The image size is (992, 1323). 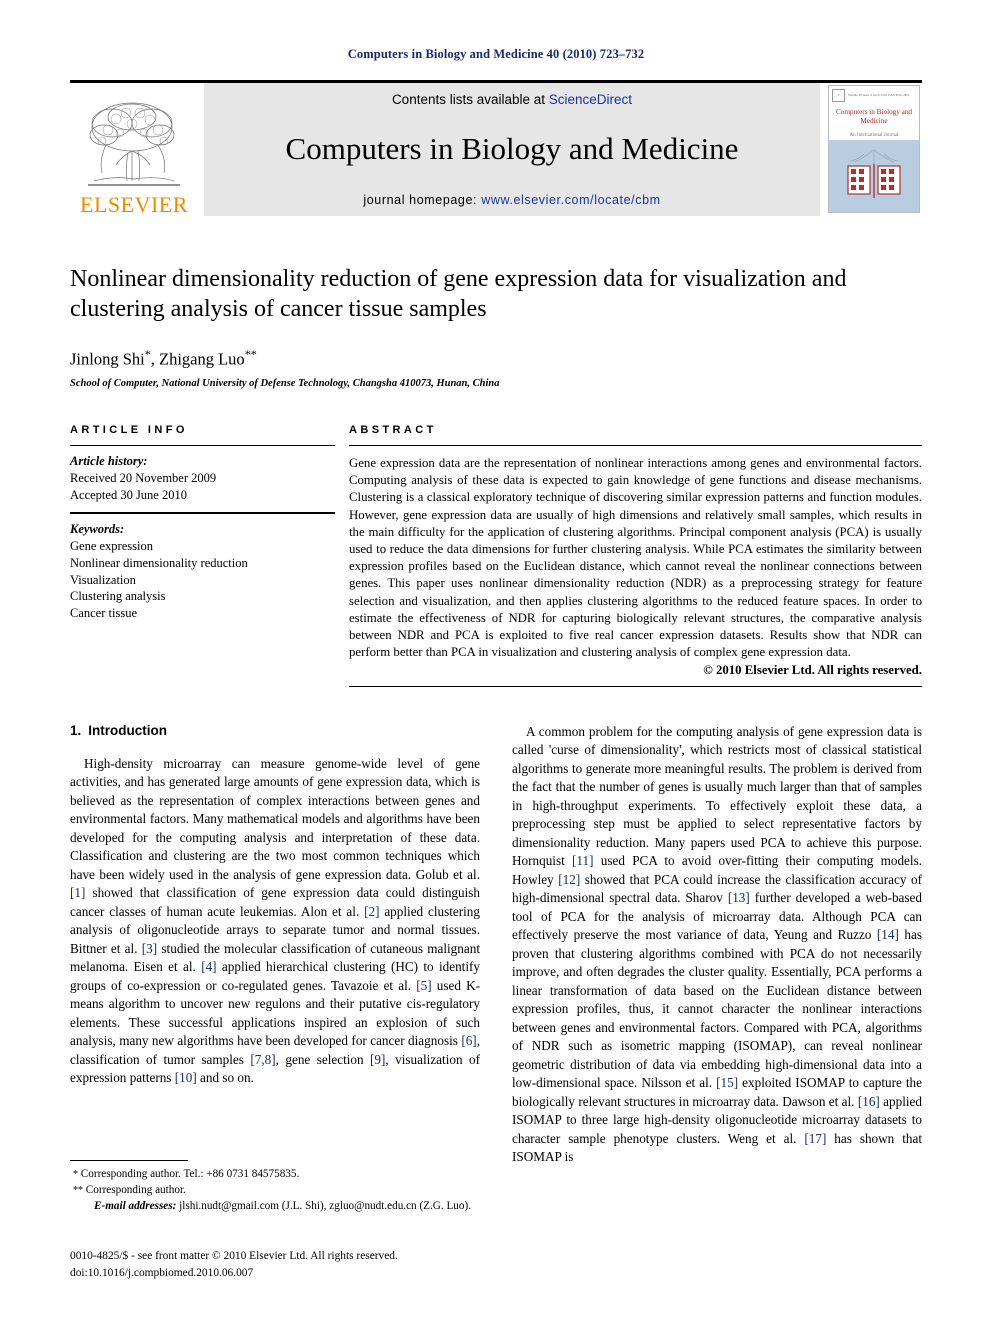 I want to click on author-1-footnote-mark: *, so click(x=148, y=354).